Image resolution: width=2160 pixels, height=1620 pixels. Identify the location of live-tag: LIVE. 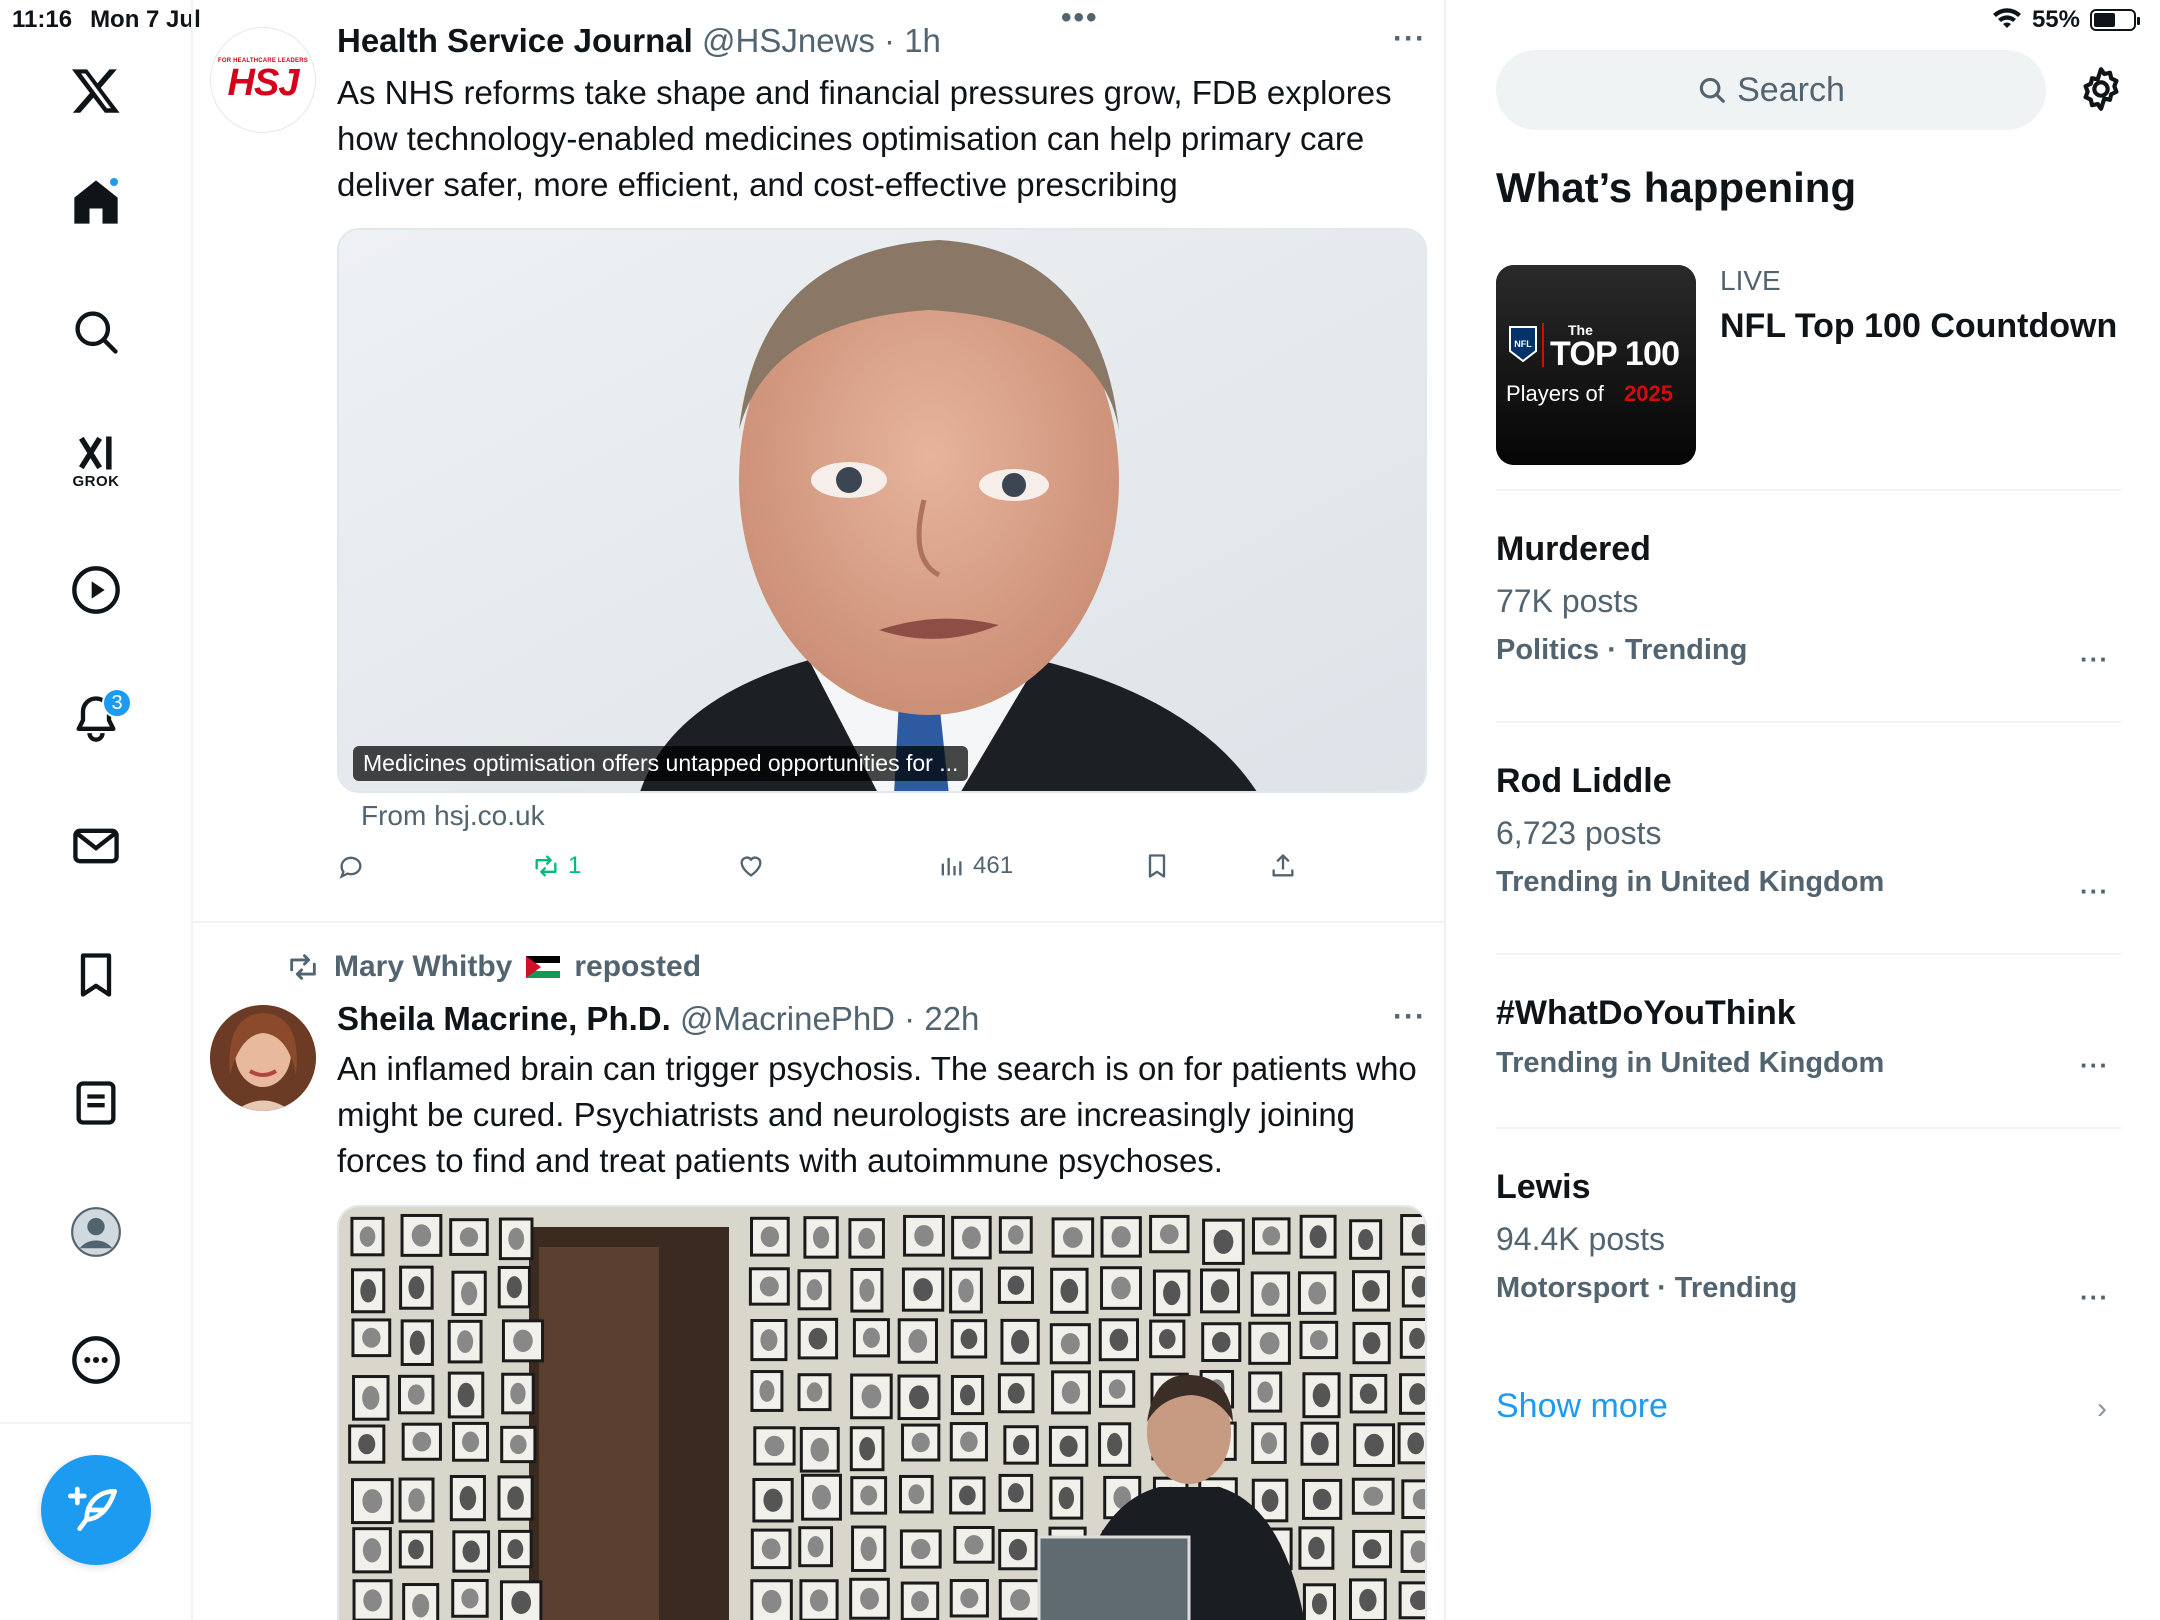
(1750, 280).